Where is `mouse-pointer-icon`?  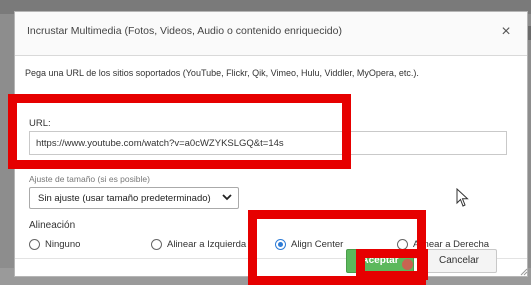 mouse-pointer-icon is located at coordinates (462, 197).